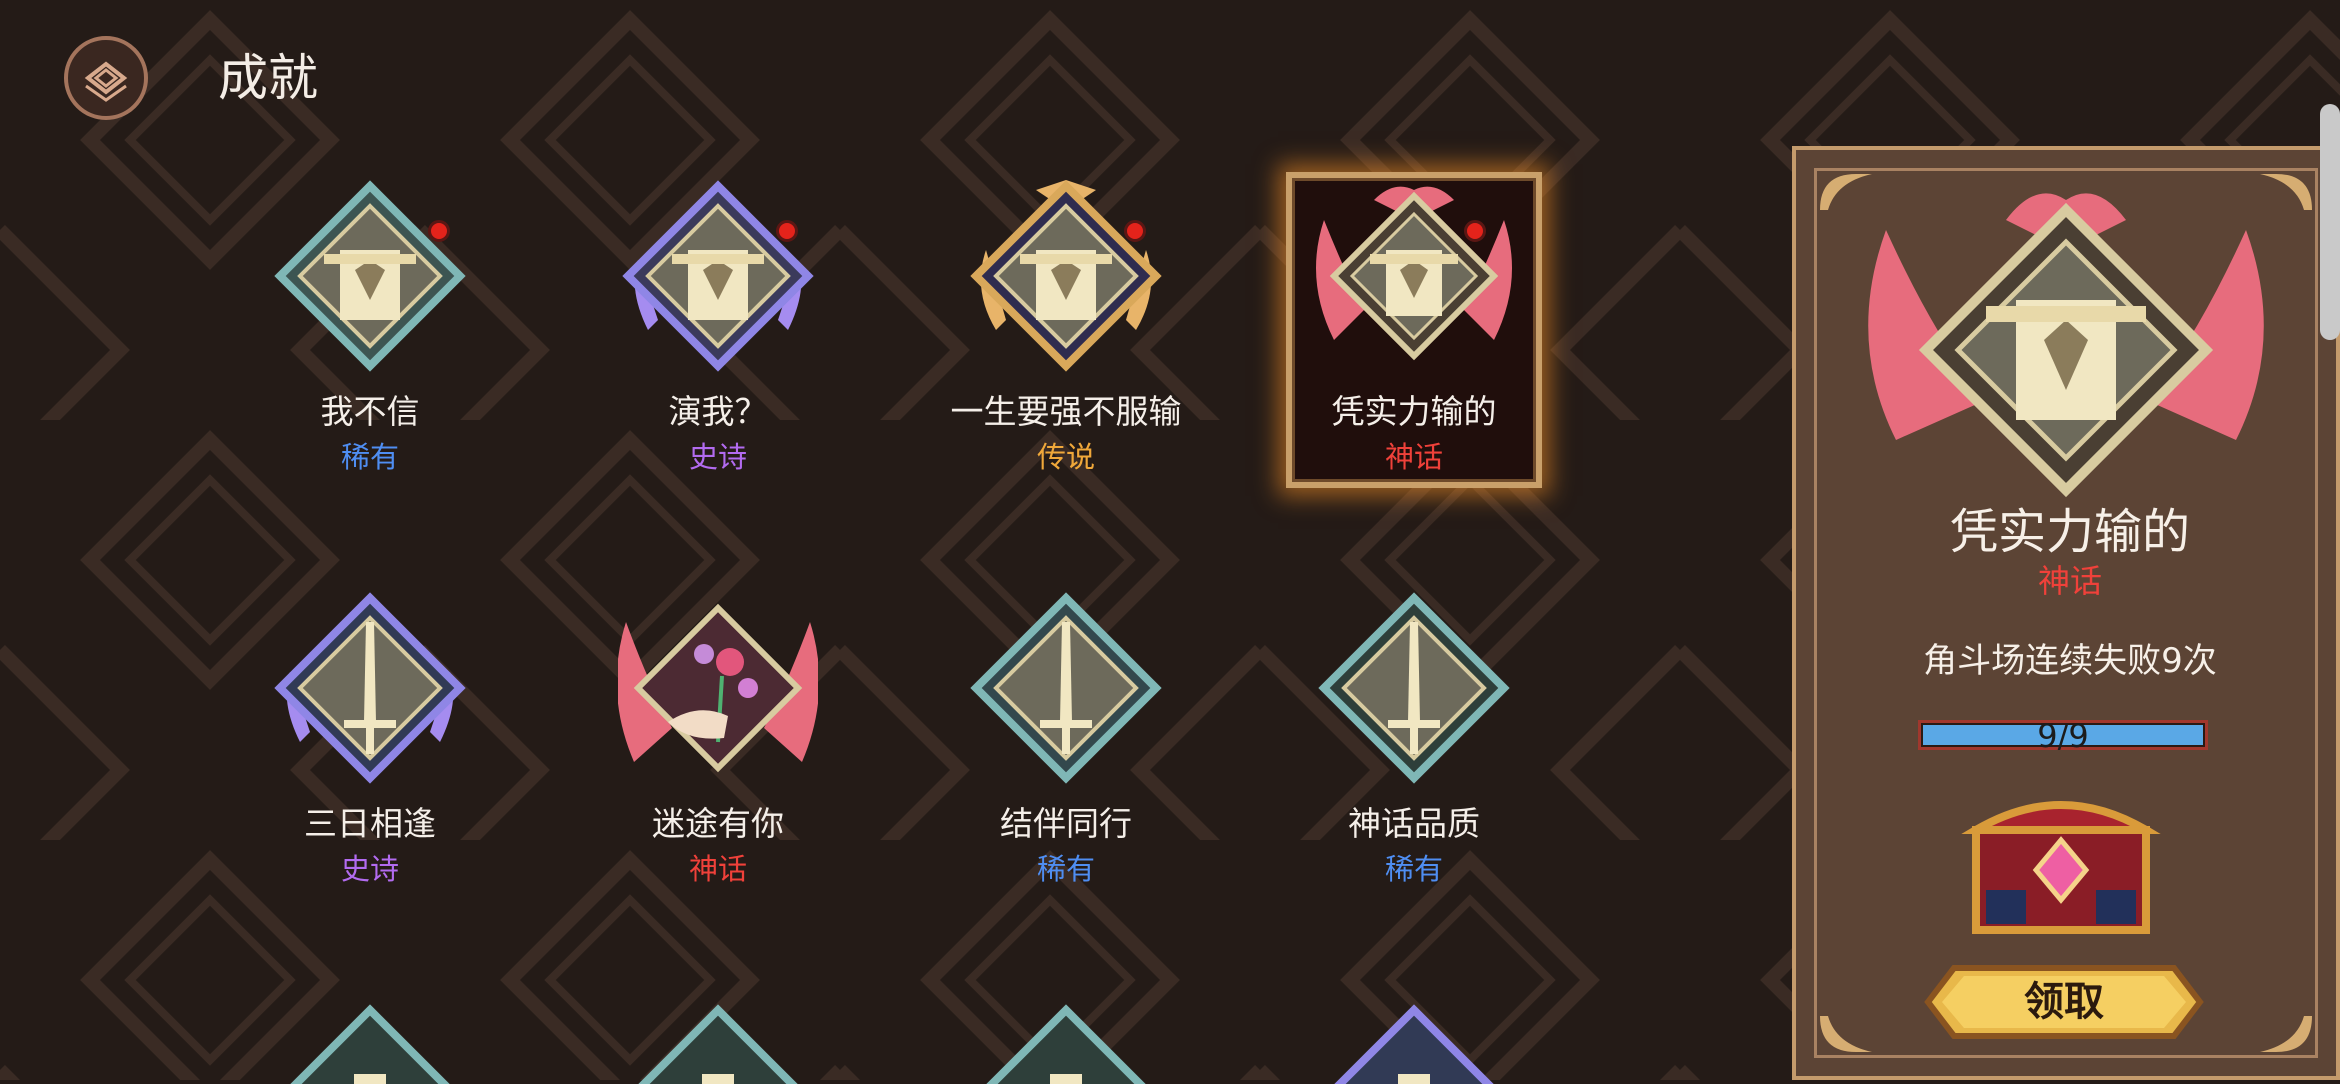  I want to click on selected-achievement-badge-icon, so click(2066, 345).